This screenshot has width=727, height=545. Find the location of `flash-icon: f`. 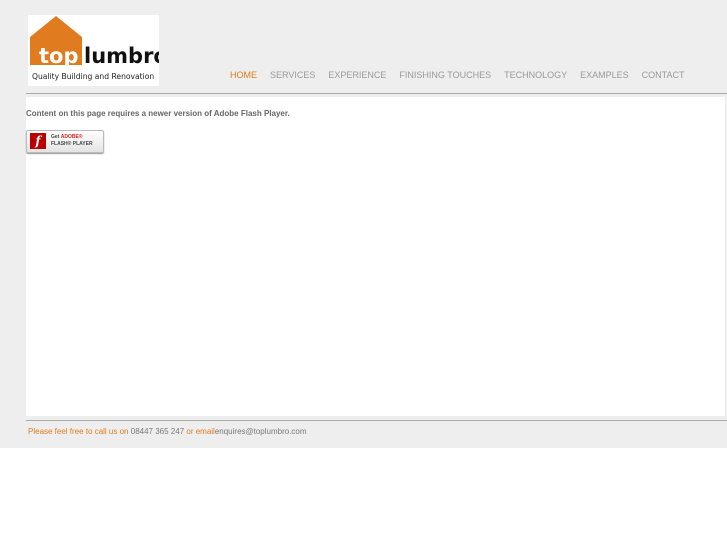

flash-icon: f is located at coordinates (38, 141).